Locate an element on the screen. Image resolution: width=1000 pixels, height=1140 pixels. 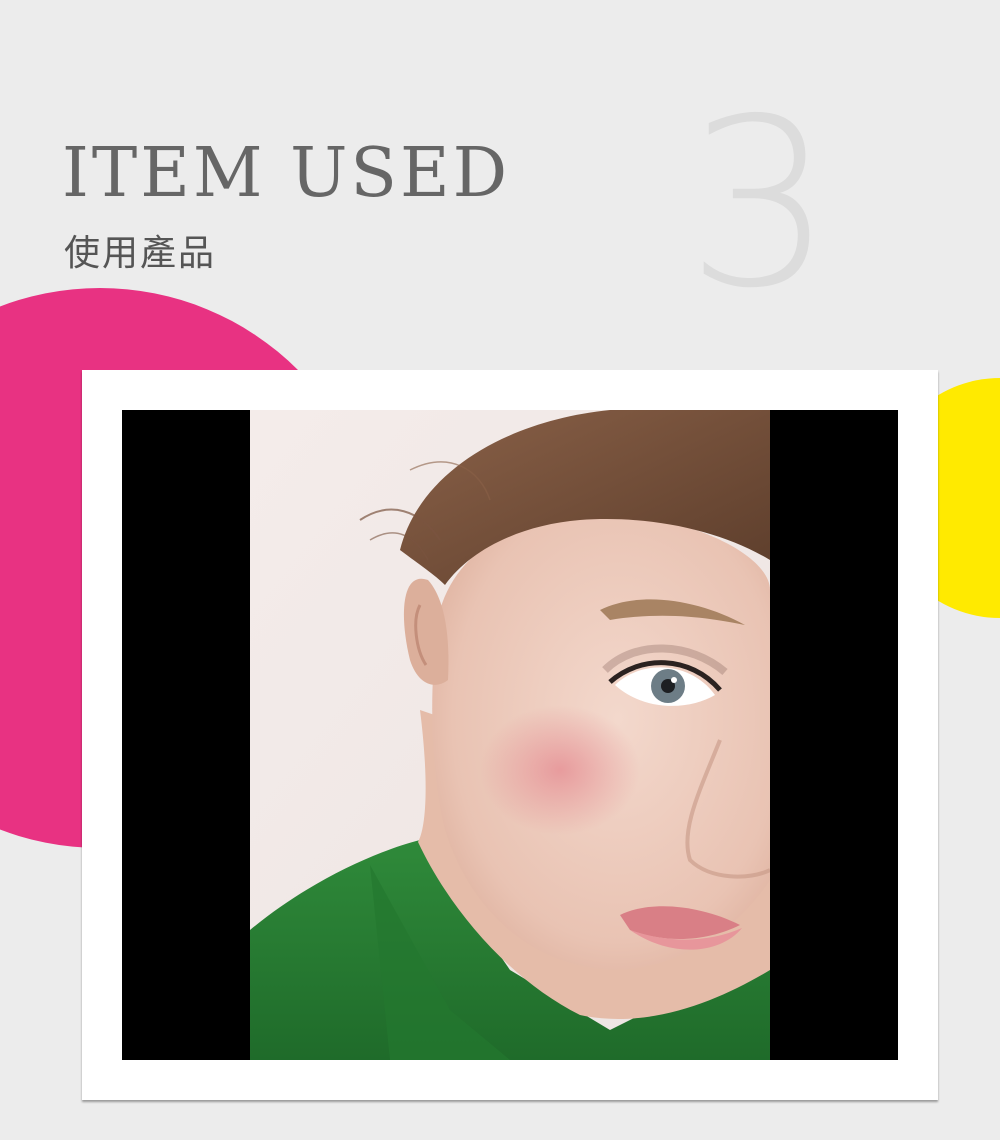
section-title: ITEM USED is located at coordinates (286, 173).